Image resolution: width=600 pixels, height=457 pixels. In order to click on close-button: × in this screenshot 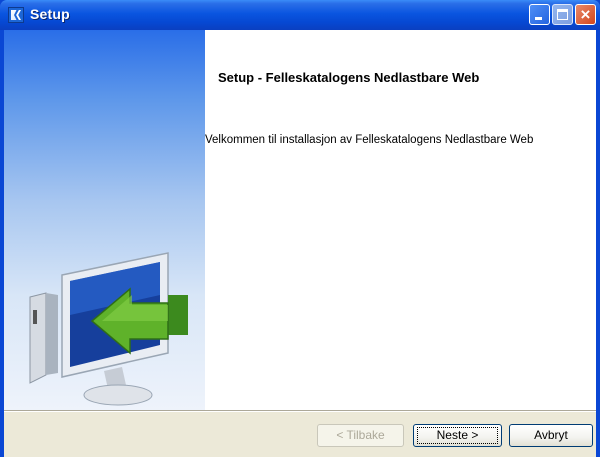, I will do `click(585, 14)`.